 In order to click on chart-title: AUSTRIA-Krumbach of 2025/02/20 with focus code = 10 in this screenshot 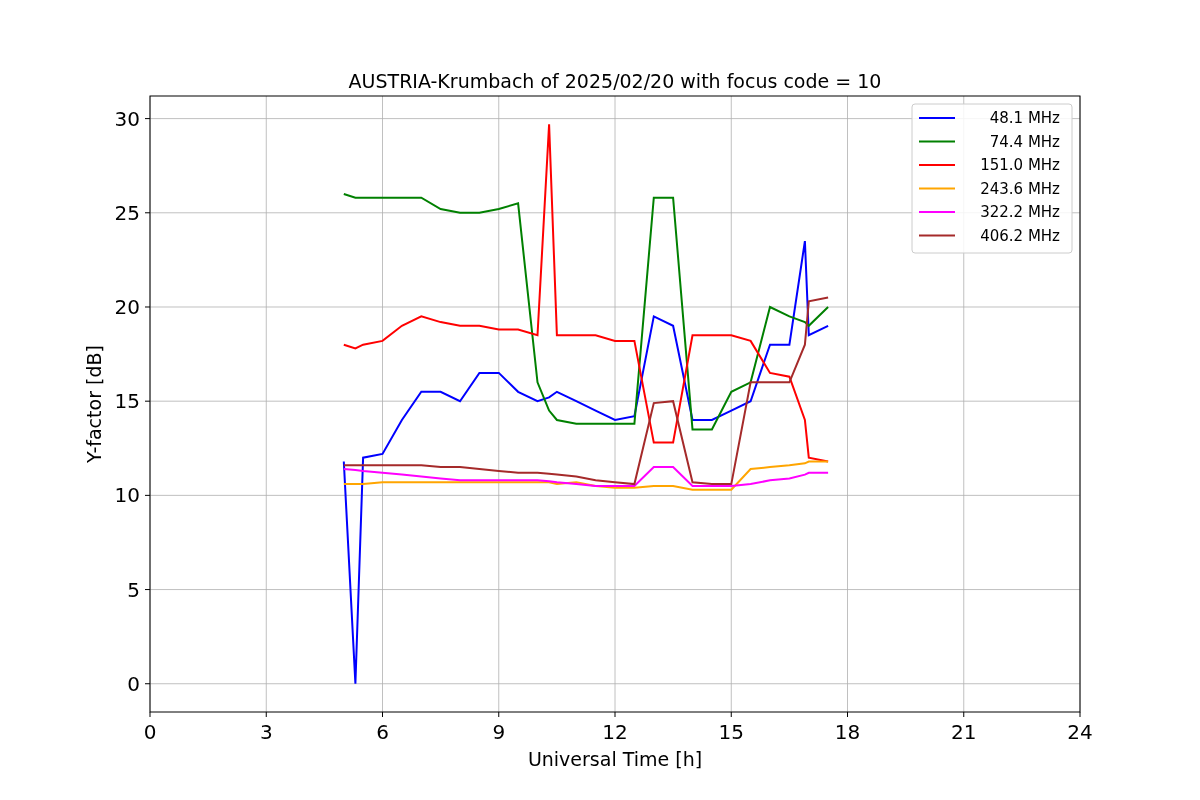, I will do `click(615, 81)`.